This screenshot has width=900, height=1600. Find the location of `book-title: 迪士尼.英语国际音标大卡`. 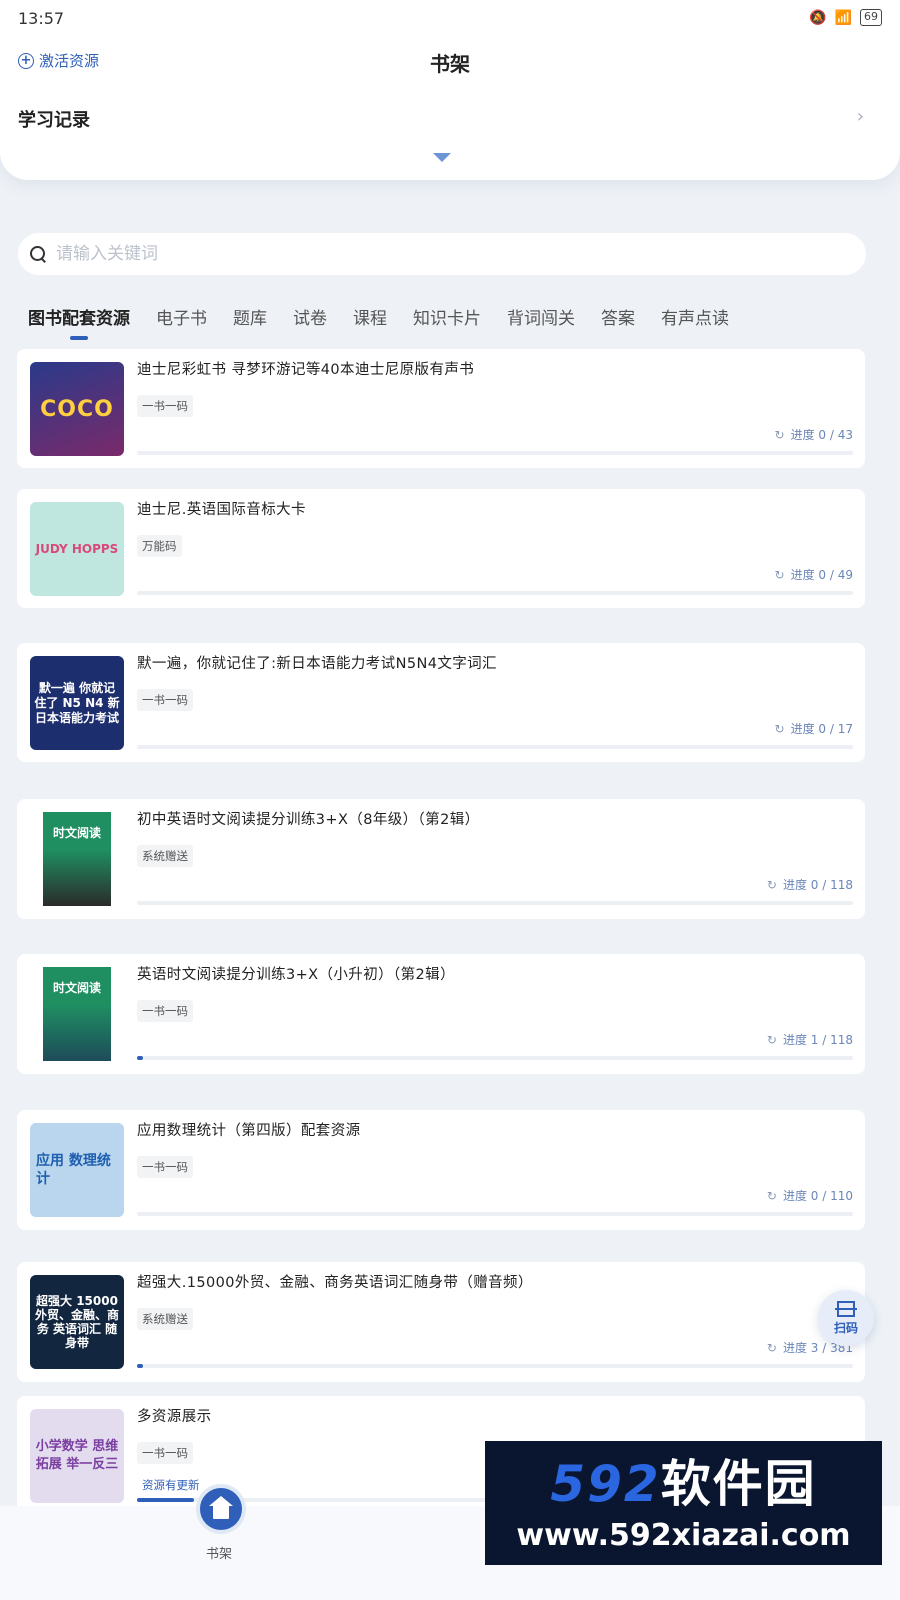

book-title: 迪士尼.英语国际音标大卡 is located at coordinates (221, 510).